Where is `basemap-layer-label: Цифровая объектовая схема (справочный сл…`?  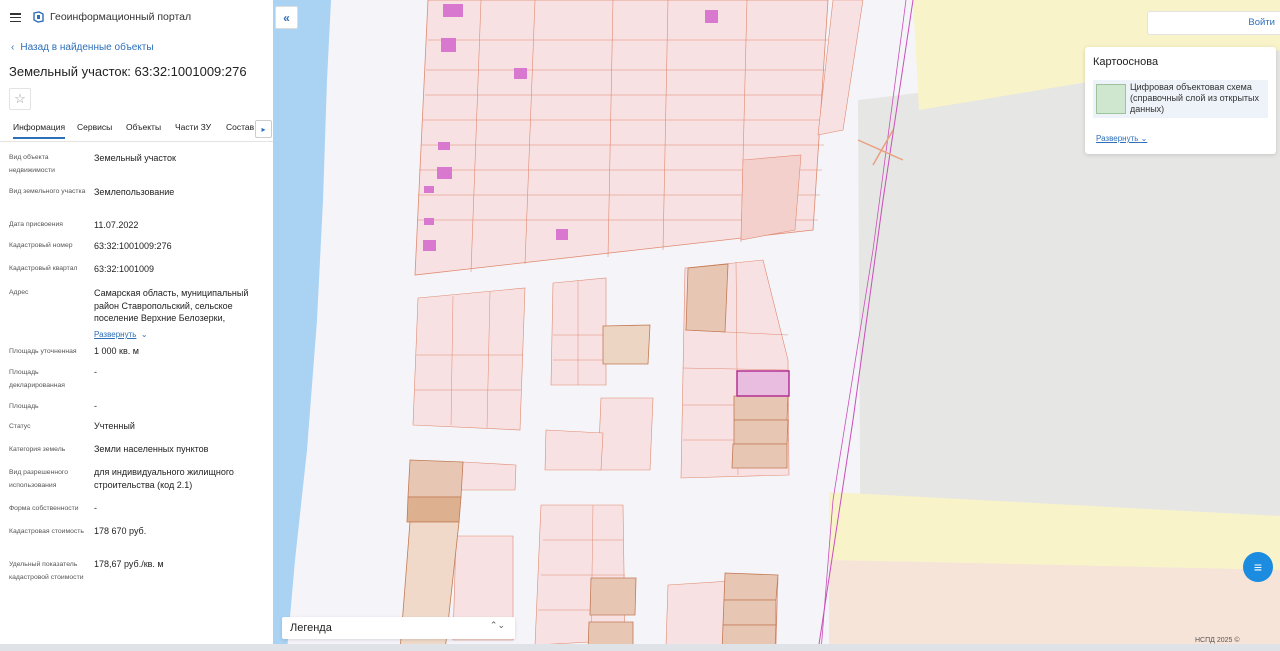
basemap-layer-label: Цифровая объектовая схема (справочный сл… is located at coordinates (1194, 98).